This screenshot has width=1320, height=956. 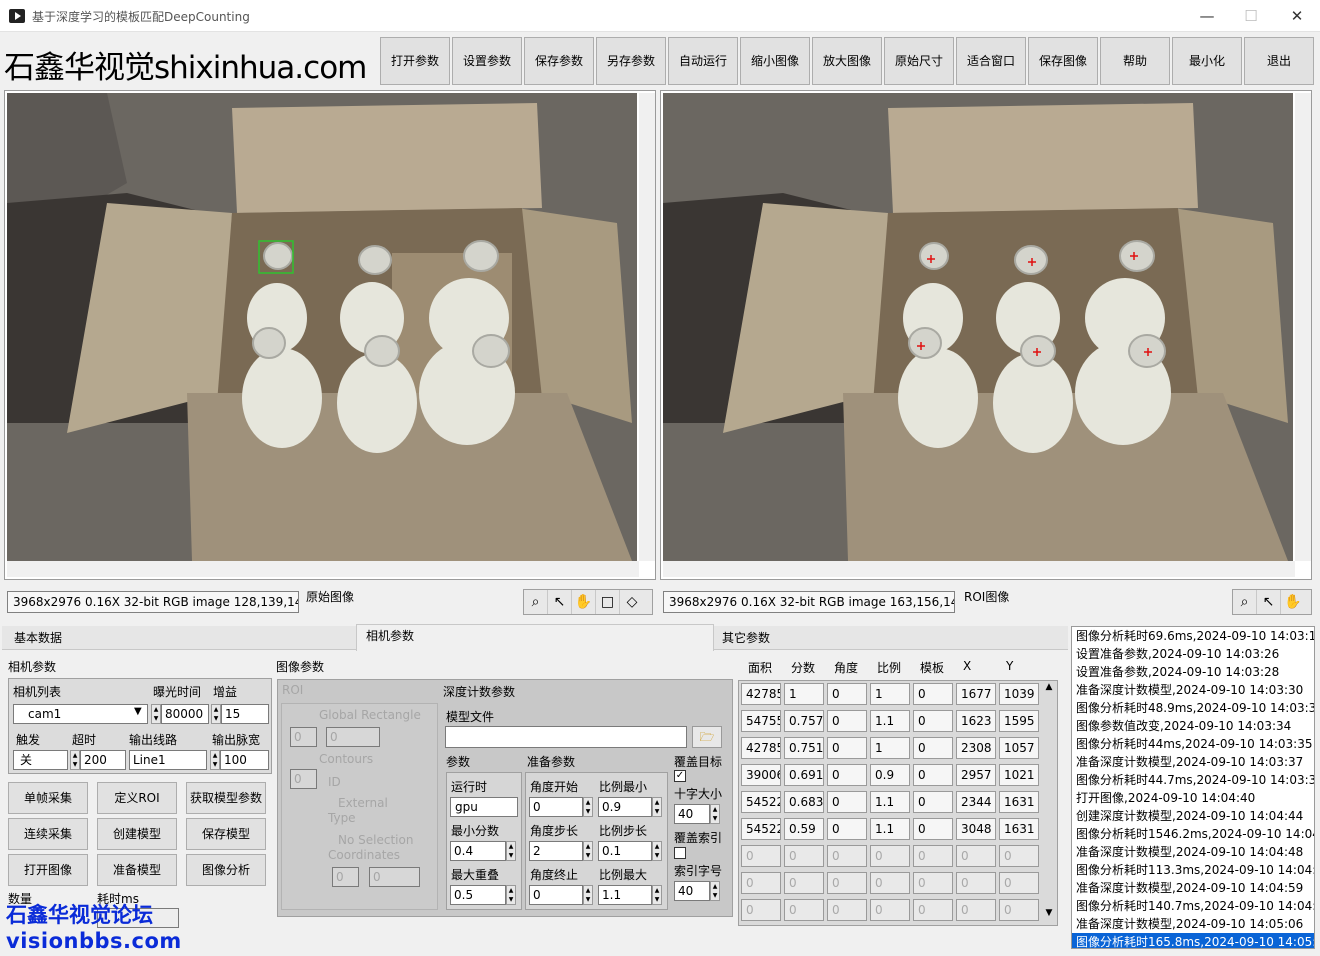 I want to click on scale-step-stepper: ▲ ▼, so click(x=657, y=851).